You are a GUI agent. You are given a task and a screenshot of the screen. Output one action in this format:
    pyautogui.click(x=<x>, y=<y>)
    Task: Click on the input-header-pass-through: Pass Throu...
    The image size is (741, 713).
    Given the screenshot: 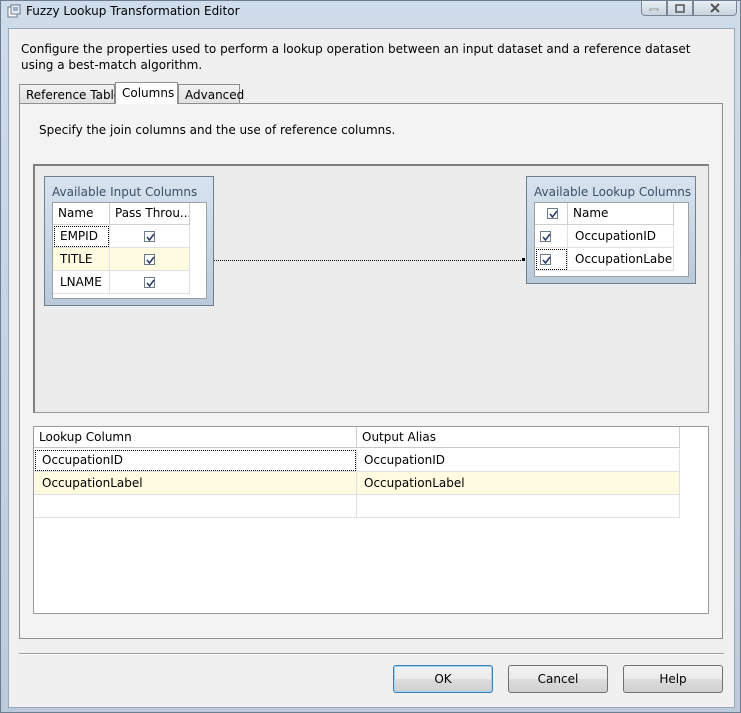 What is the action you would take?
    pyautogui.click(x=150, y=214)
    